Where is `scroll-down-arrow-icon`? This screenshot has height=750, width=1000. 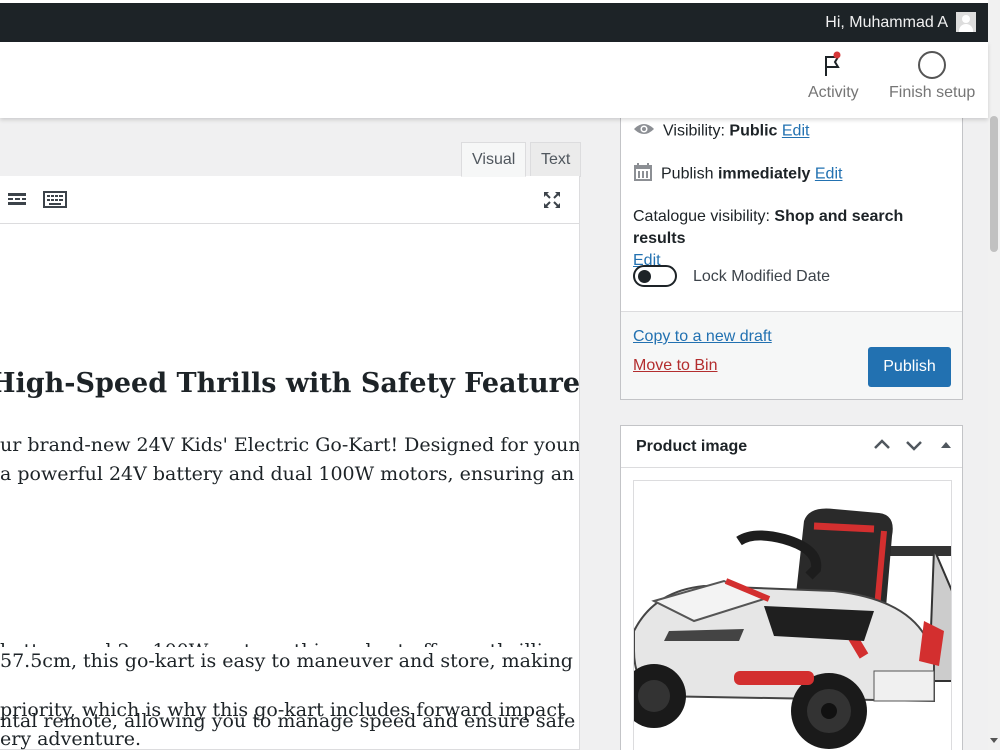
scroll-down-arrow-icon is located at coordinates (994, 740).